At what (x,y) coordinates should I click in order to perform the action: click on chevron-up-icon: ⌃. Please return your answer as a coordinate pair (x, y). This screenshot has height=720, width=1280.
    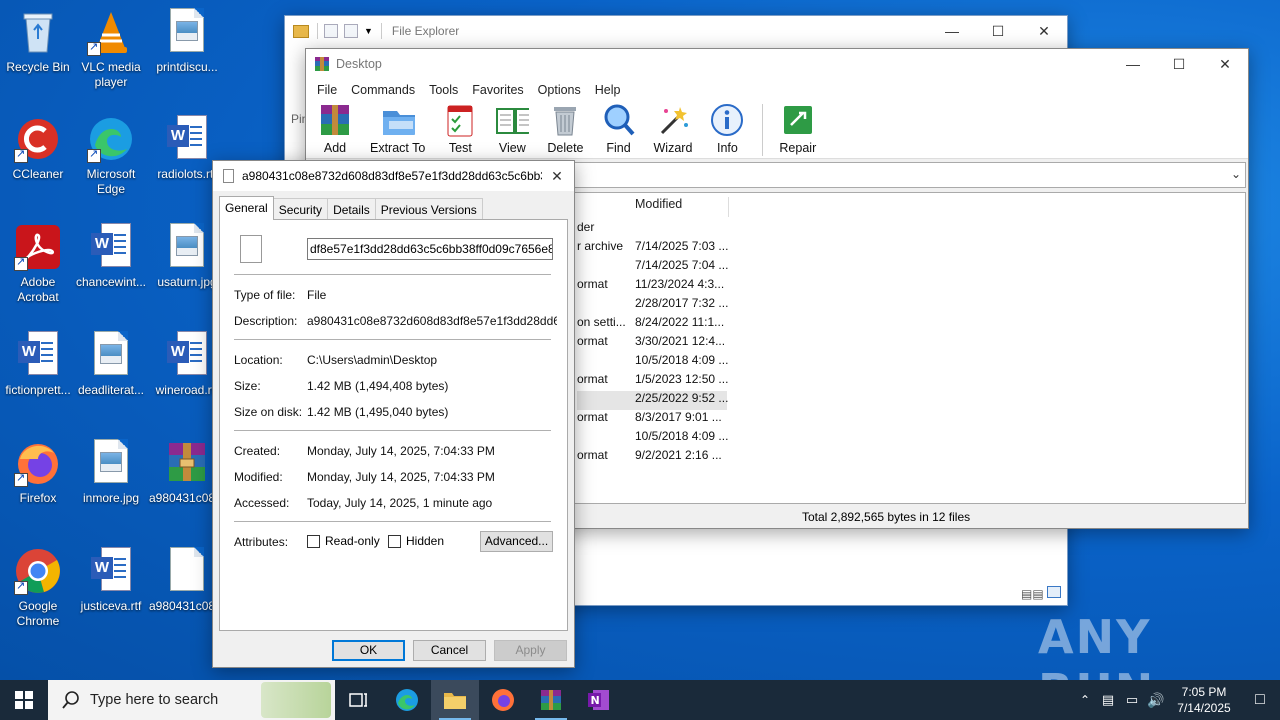
    Looking at the image, I should click on (1085, 700).